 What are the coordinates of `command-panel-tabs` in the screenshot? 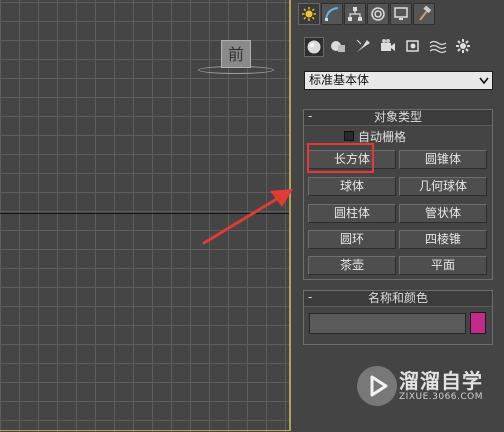 It's located at (366, 14).